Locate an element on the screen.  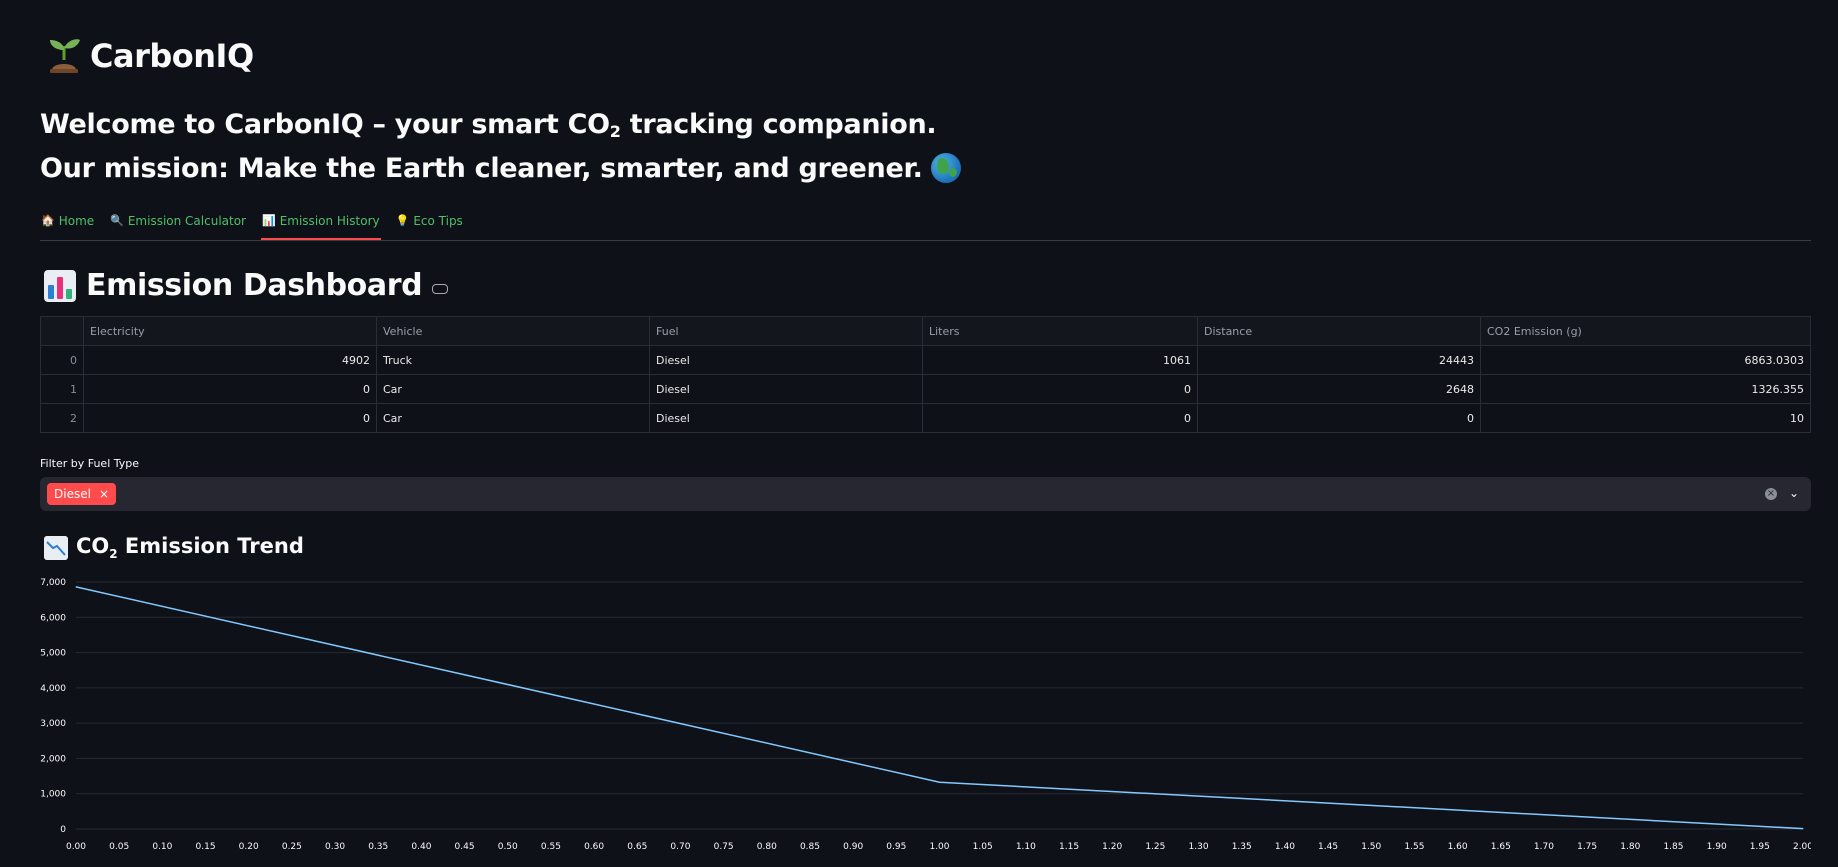
chevron-down-icon: ⌄ is located at coordinates (1794, 493).